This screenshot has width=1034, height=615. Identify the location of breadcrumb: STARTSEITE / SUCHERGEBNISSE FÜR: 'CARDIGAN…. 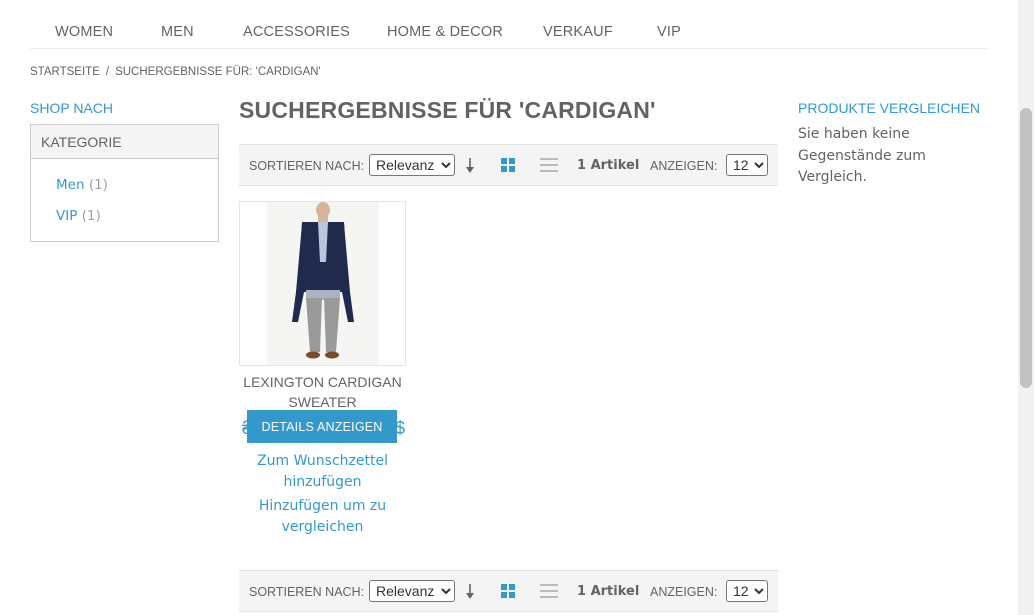
(175, 72).